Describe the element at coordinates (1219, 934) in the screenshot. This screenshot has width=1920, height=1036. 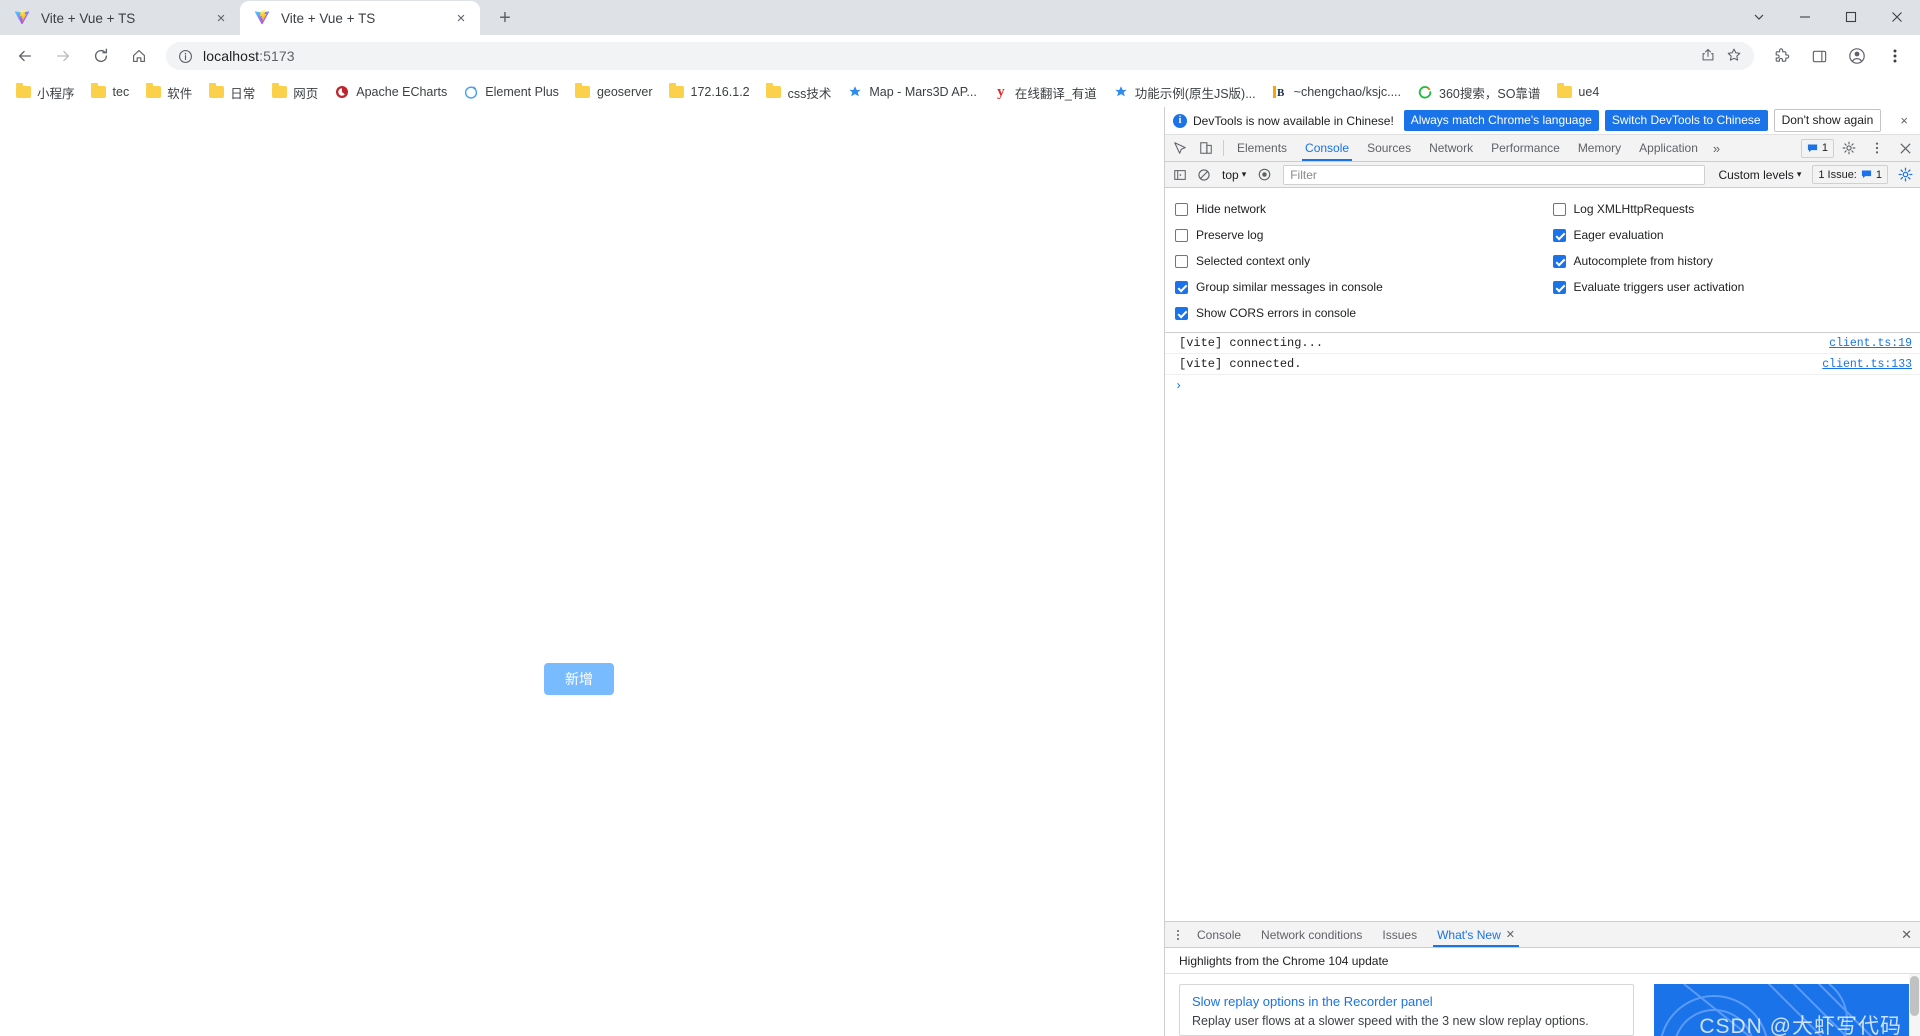
I see `drawer-tab-console: Console` at that location.